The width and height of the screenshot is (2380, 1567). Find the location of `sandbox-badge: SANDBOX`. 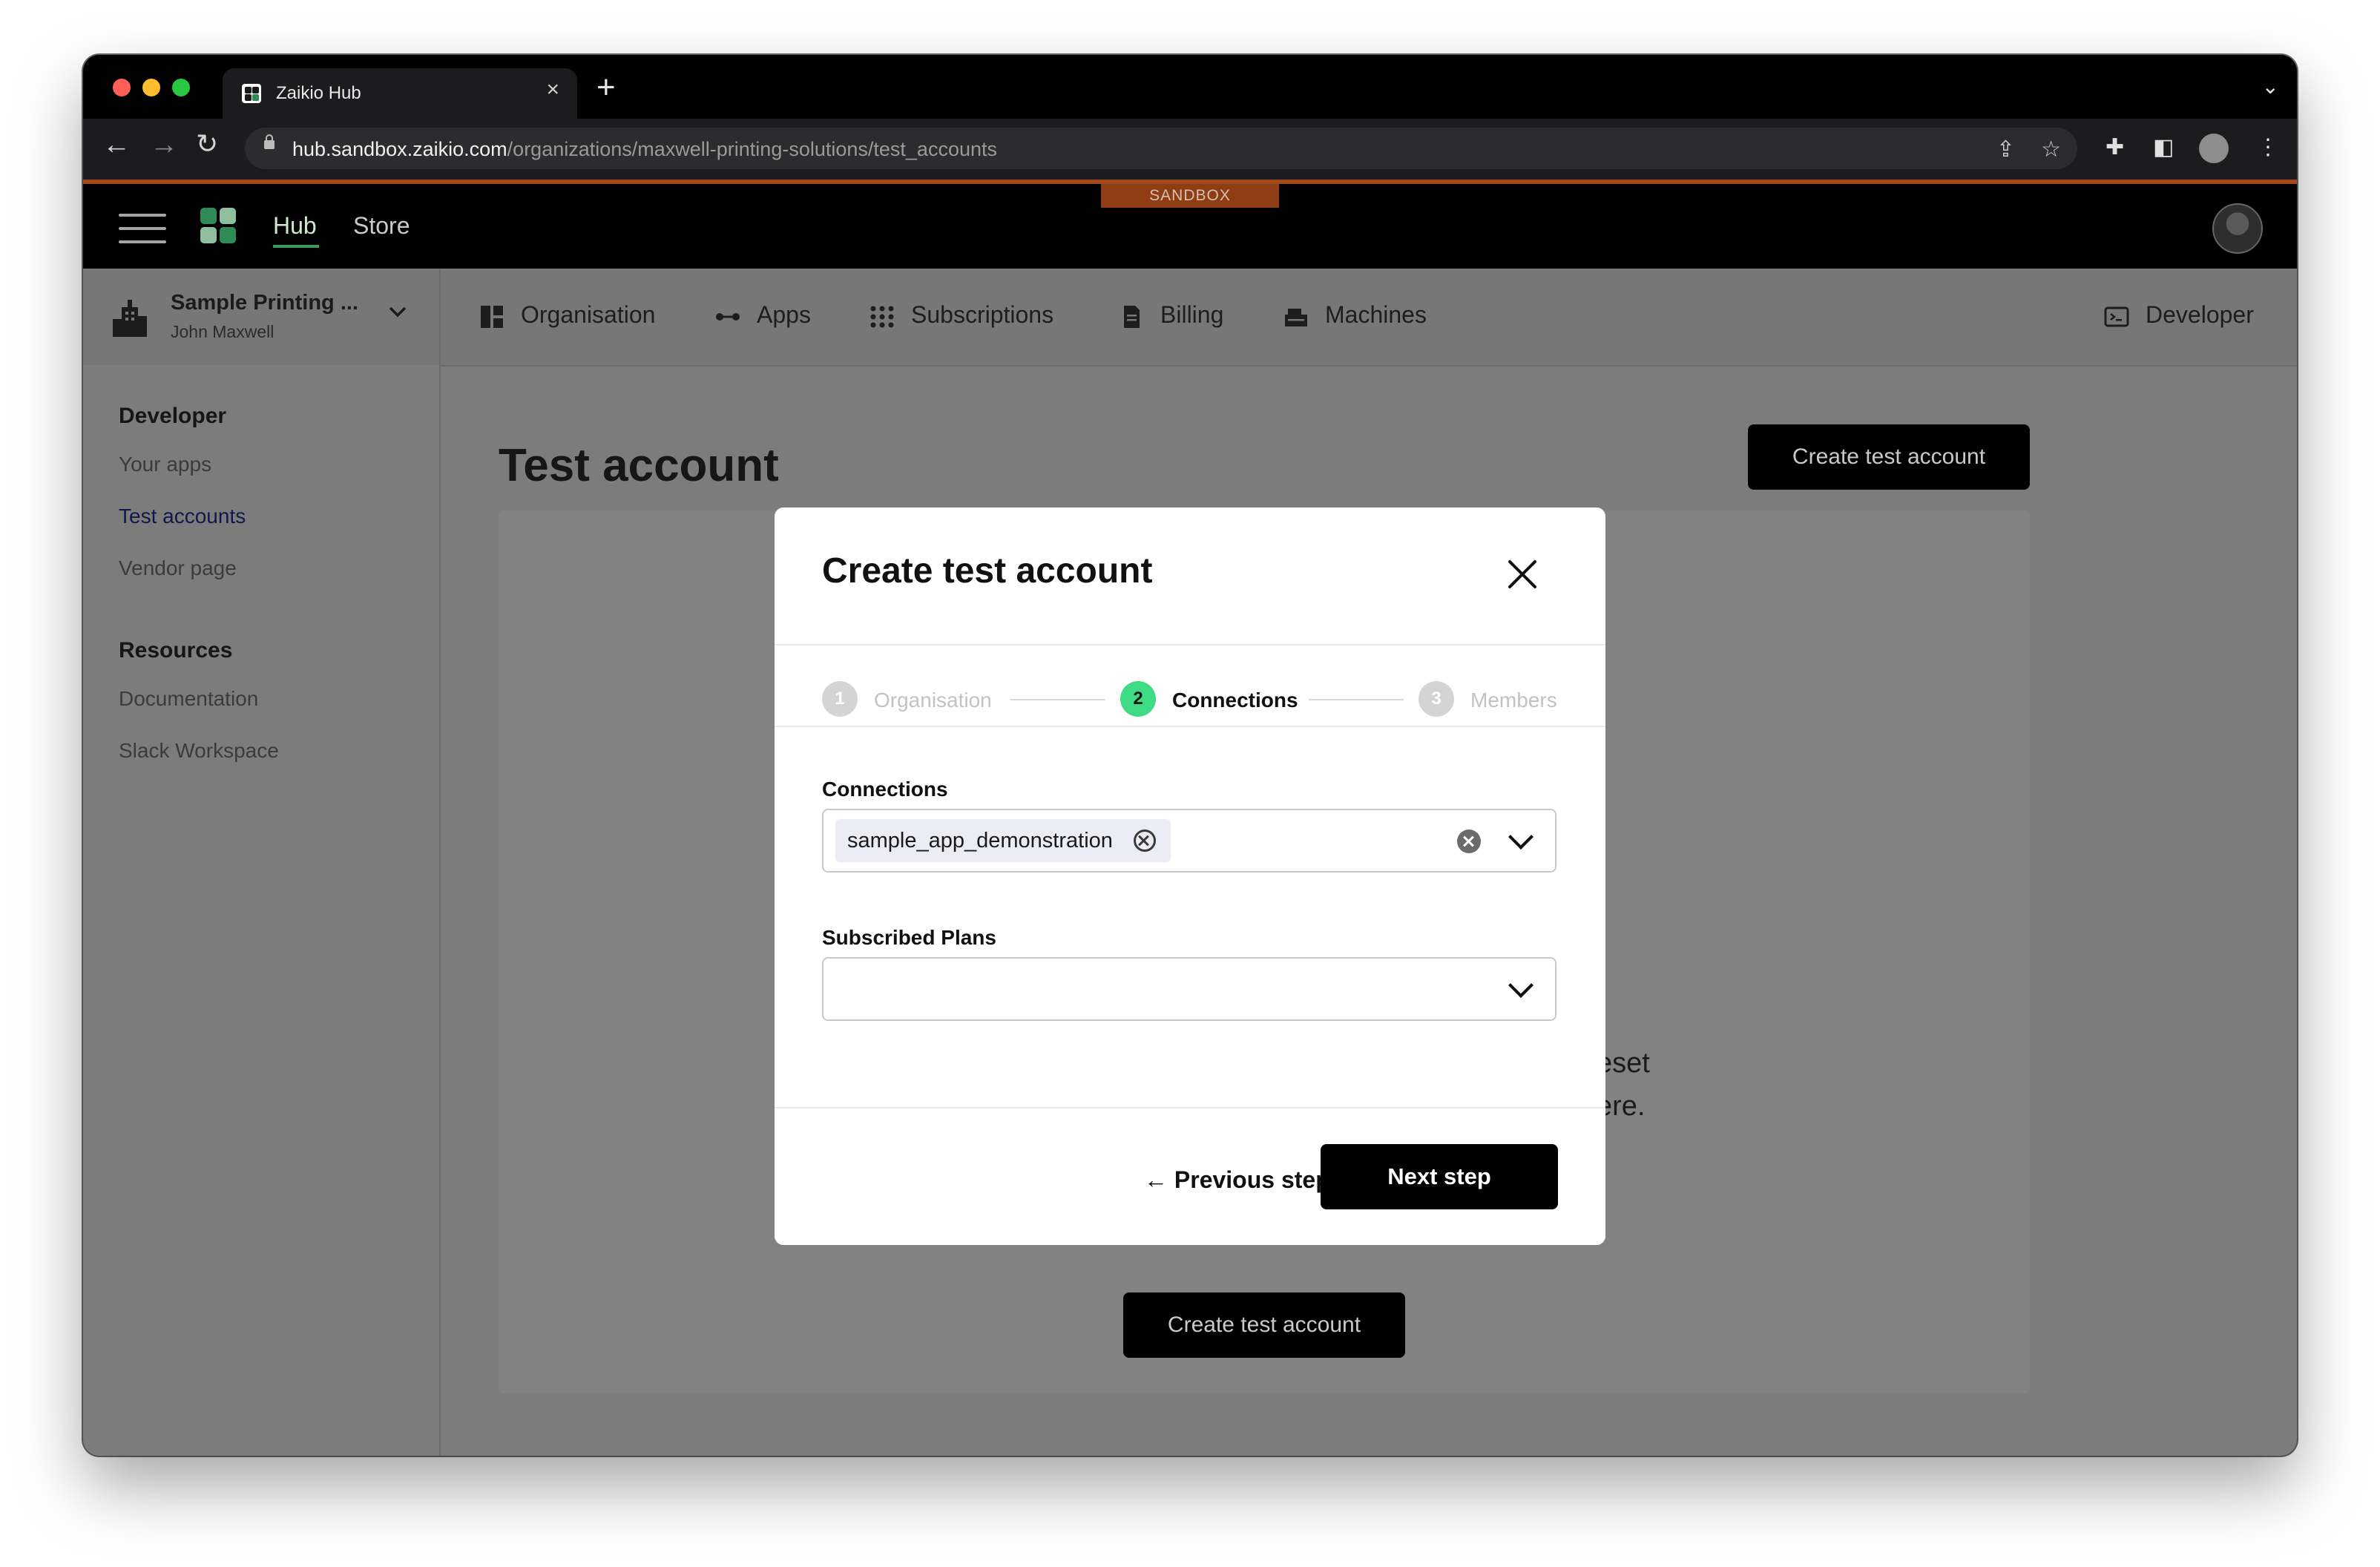

sandbox-badge: SANDBOX is located at coordinates (1190, 196).